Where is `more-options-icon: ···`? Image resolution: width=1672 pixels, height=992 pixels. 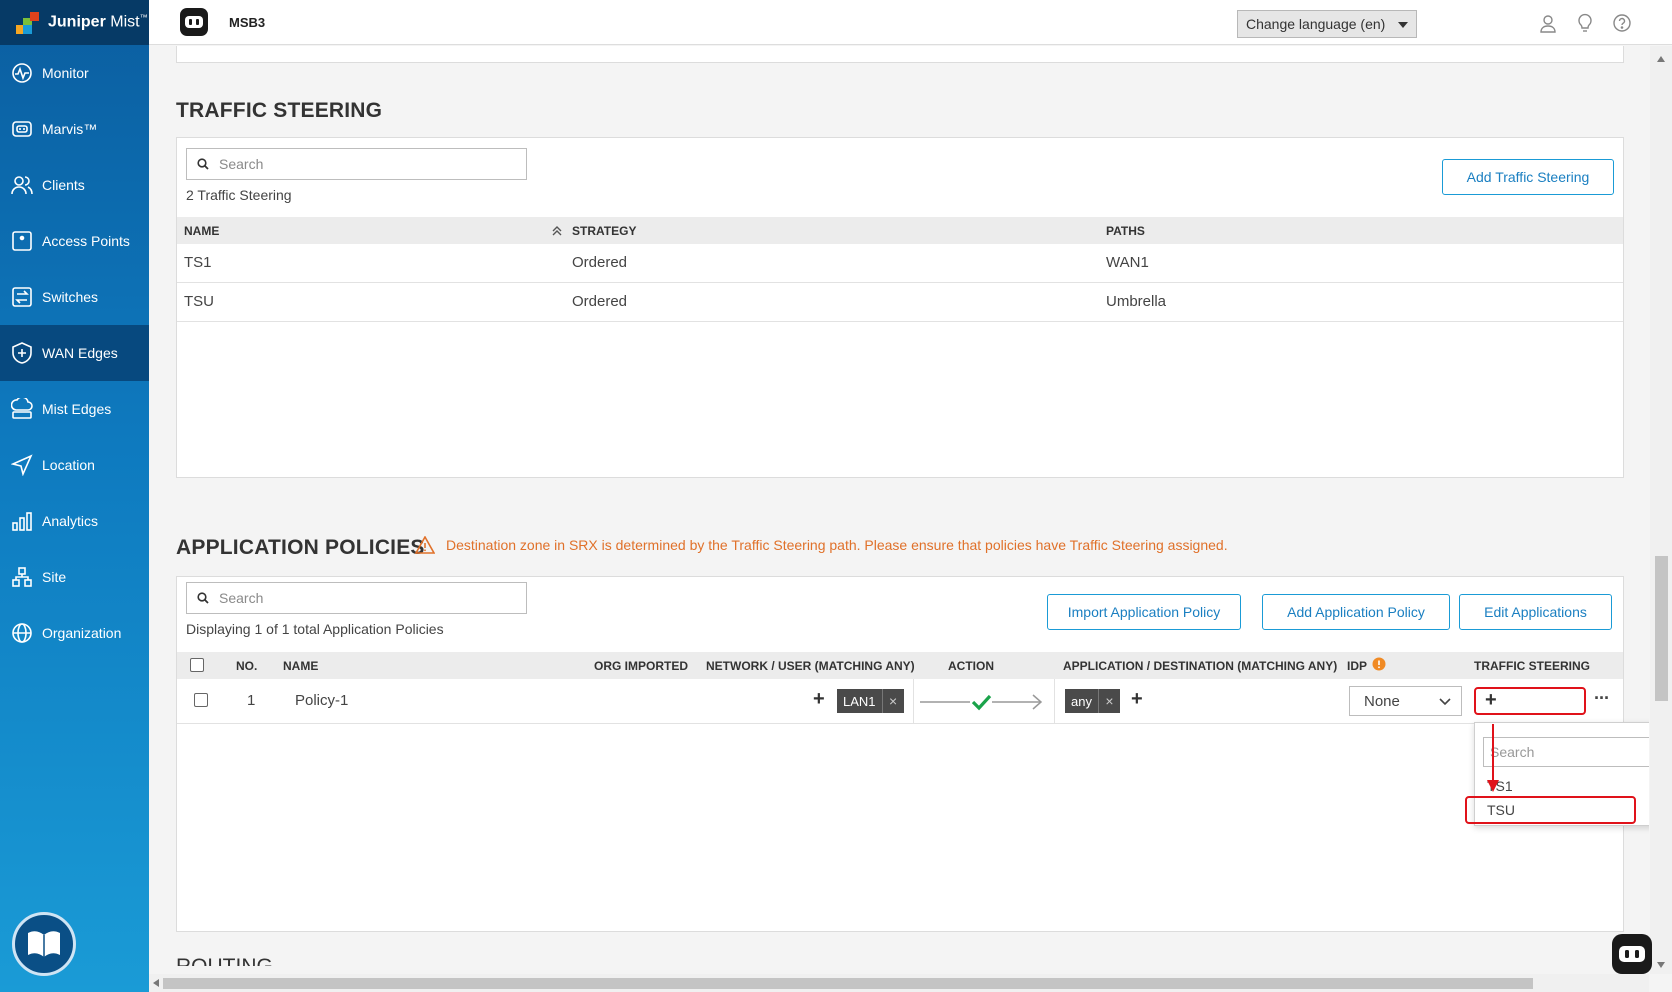
more-options-icon: ··· is located at coordinates (1602, 698).